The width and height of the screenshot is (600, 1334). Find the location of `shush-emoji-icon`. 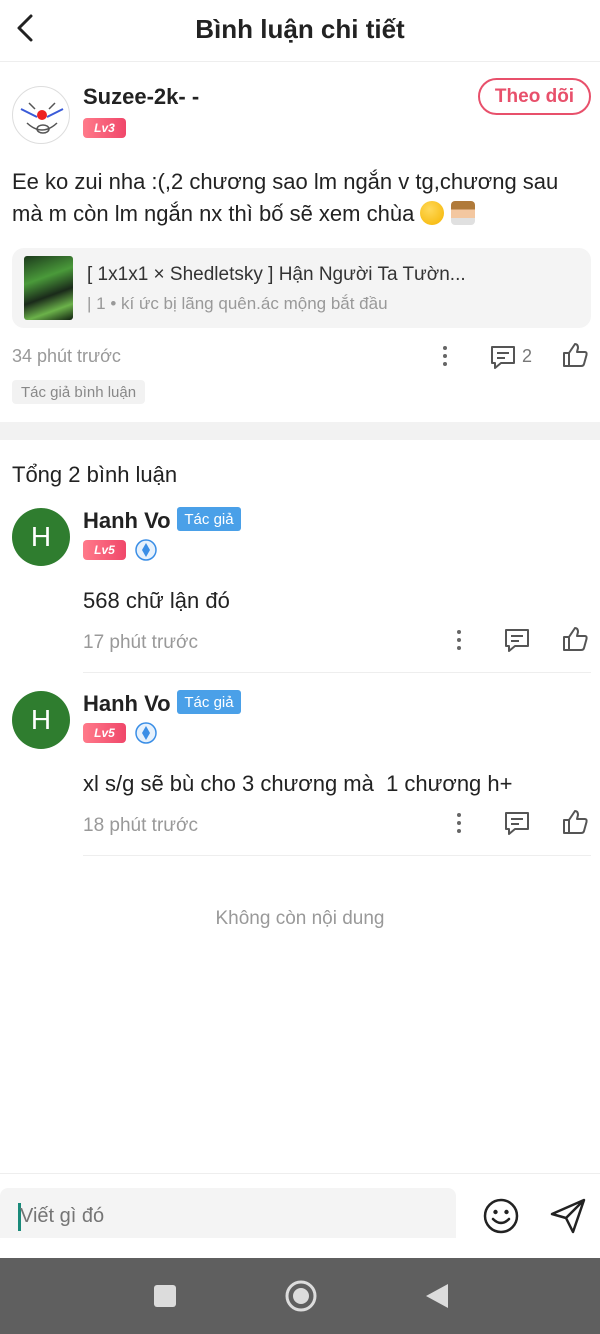

shush-emoji-icon is located at coordinates (432, 213).